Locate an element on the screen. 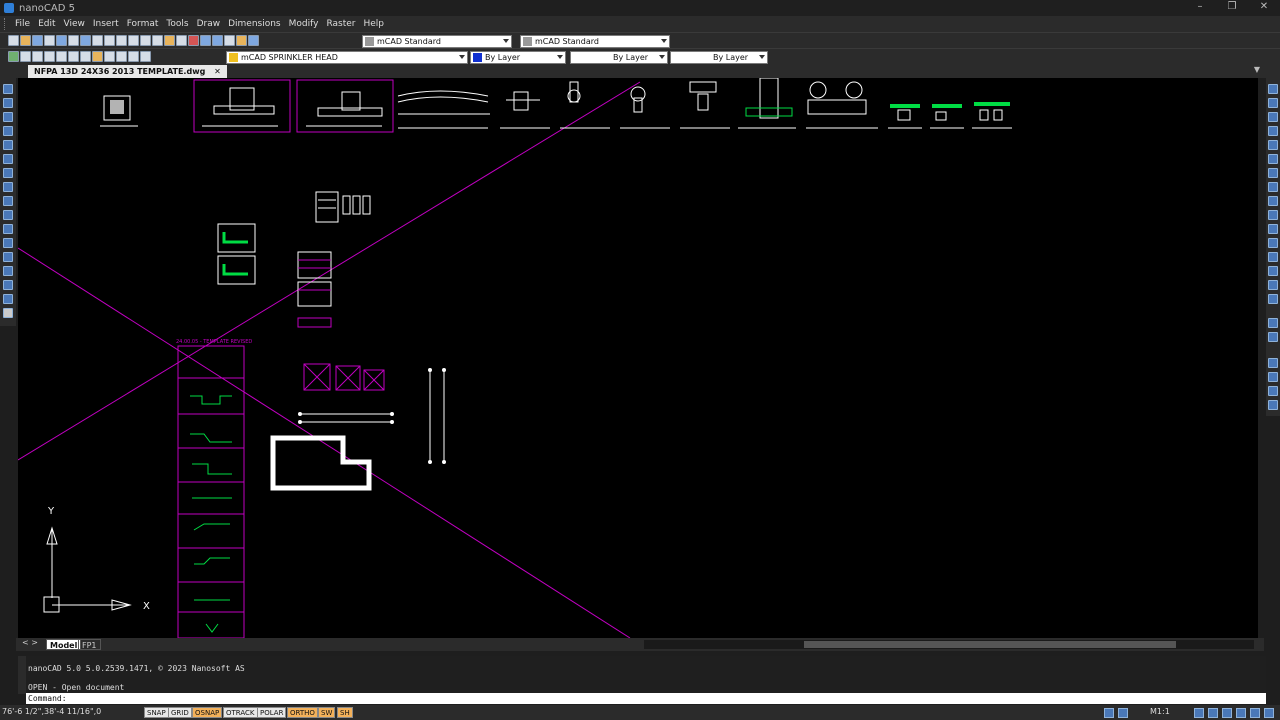 The width and height of the screenshot is (1280, 720). save-icon is located at coordinates (37, 40).